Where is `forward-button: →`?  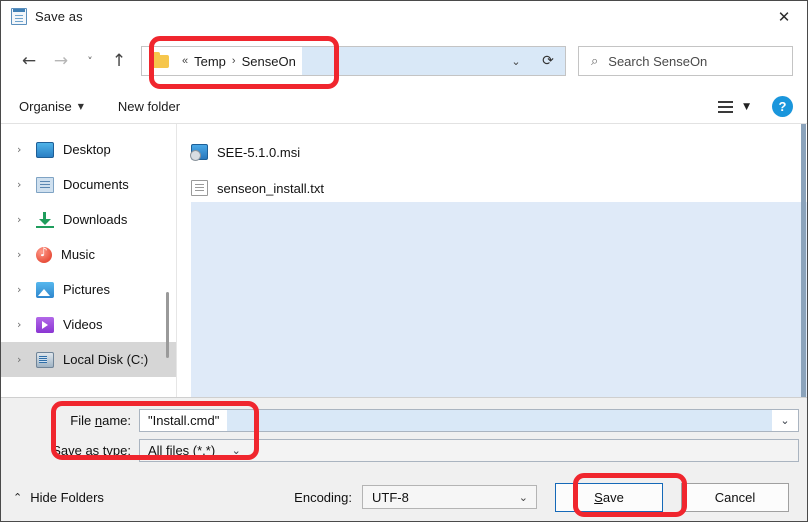
forward-button: → is located at coordinates (61, 61).